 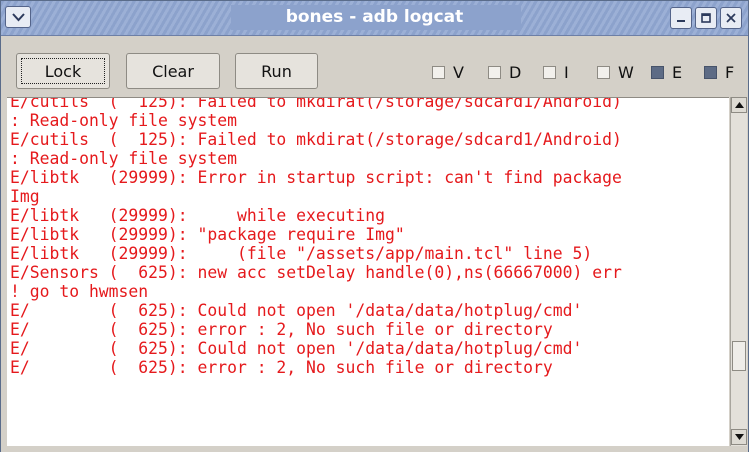 I want to click on filter-error-label: E, so click(x=677, y=72).